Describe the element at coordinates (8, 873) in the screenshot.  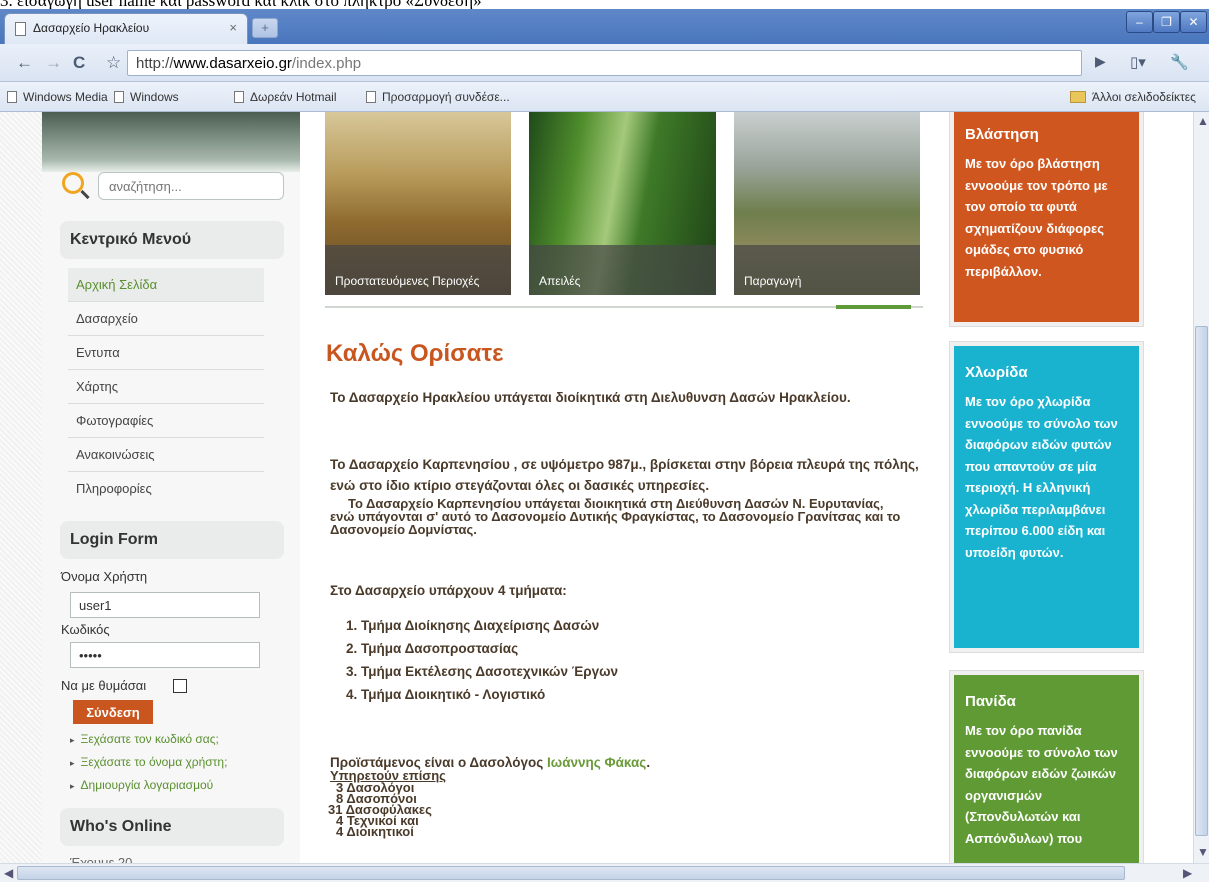
I see `scroll-left-icon: ◀` at that location.